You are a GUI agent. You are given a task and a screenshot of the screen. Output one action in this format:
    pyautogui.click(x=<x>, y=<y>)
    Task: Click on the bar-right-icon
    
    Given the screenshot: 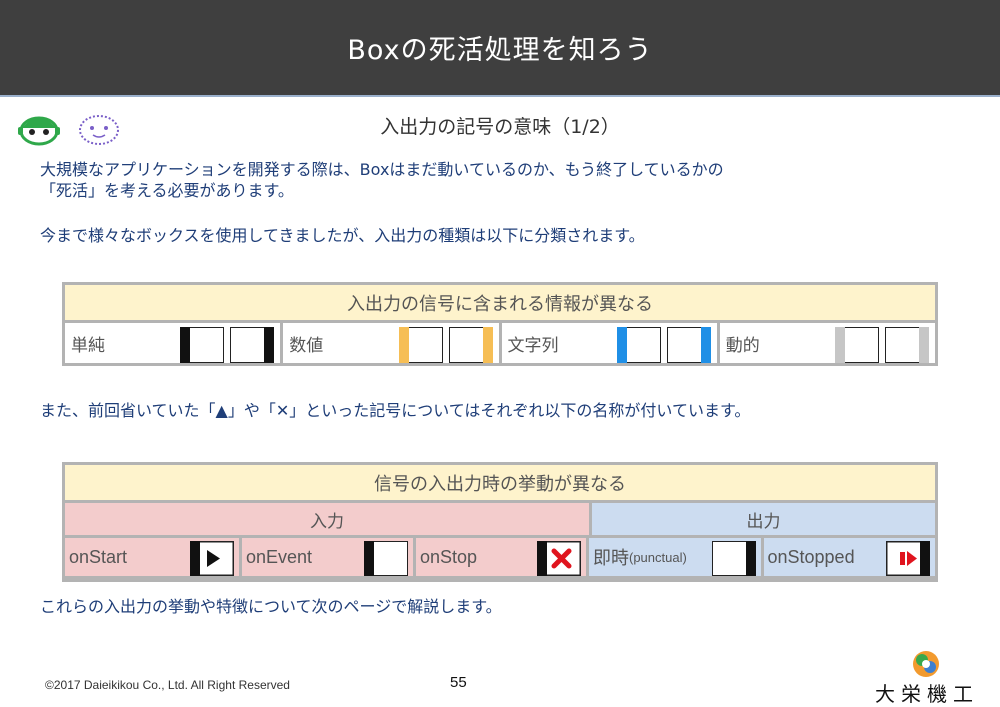 What is the action you would take?
    pyautogui.click(x=733, y=558)
    